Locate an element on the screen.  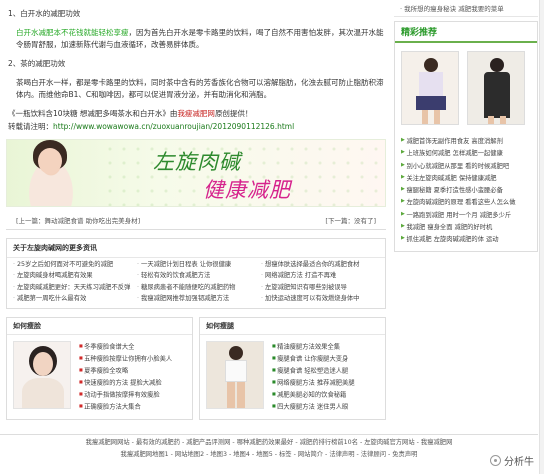
leg-slimming-image is located at coordinates (235, 375).